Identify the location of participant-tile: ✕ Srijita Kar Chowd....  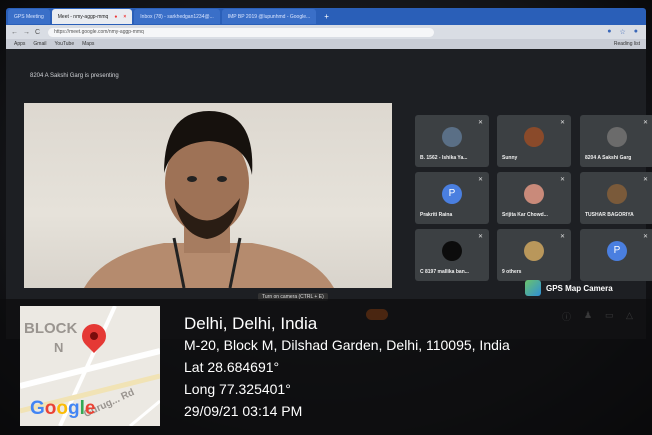
(534, 198).